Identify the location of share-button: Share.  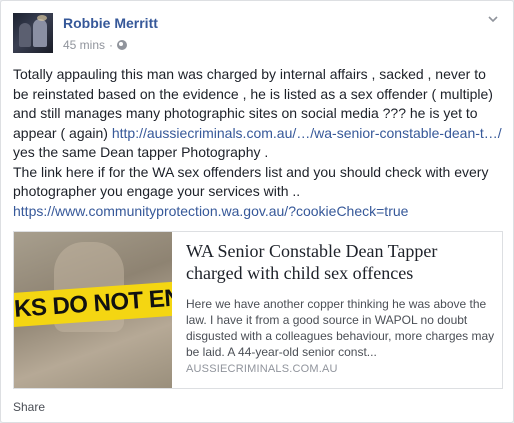
(29, 407).